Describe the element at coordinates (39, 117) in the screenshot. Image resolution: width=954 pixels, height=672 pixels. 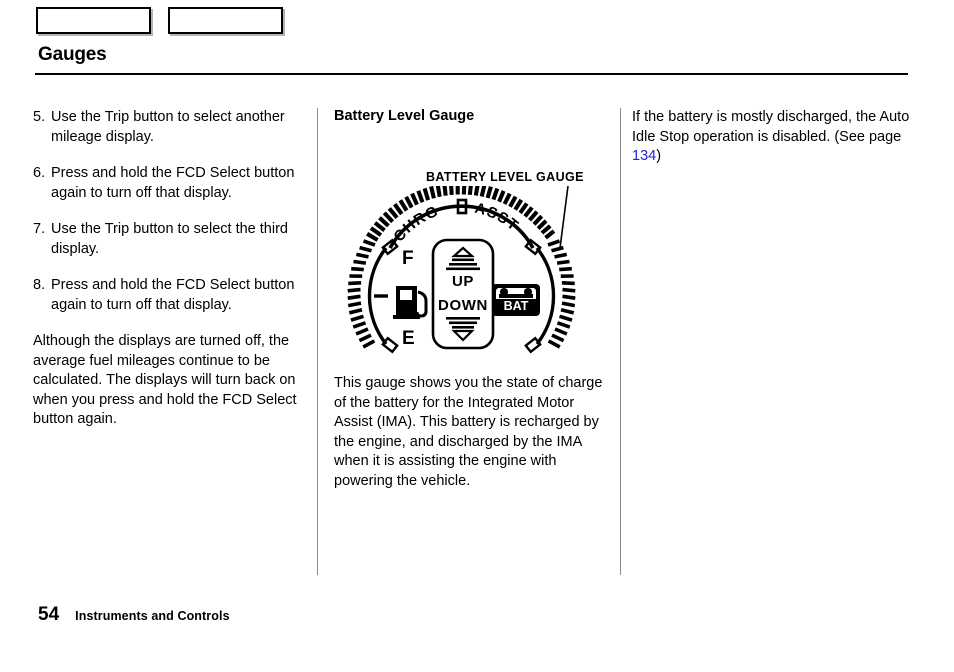
I see `step-number: 5.` at that location.